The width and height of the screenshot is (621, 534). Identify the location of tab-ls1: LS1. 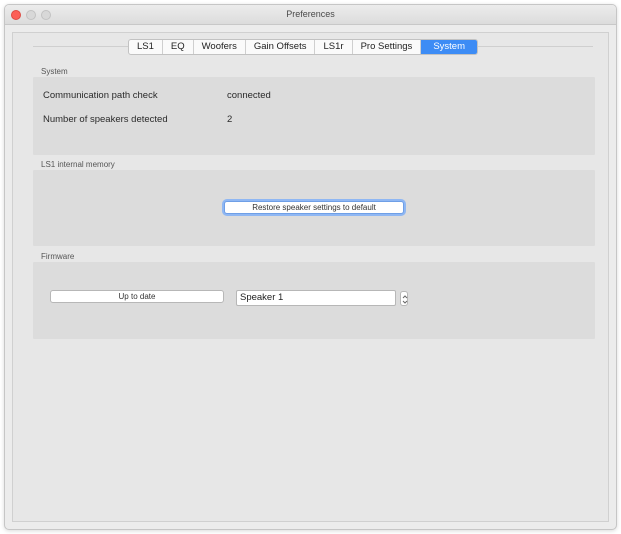
(146, 47).